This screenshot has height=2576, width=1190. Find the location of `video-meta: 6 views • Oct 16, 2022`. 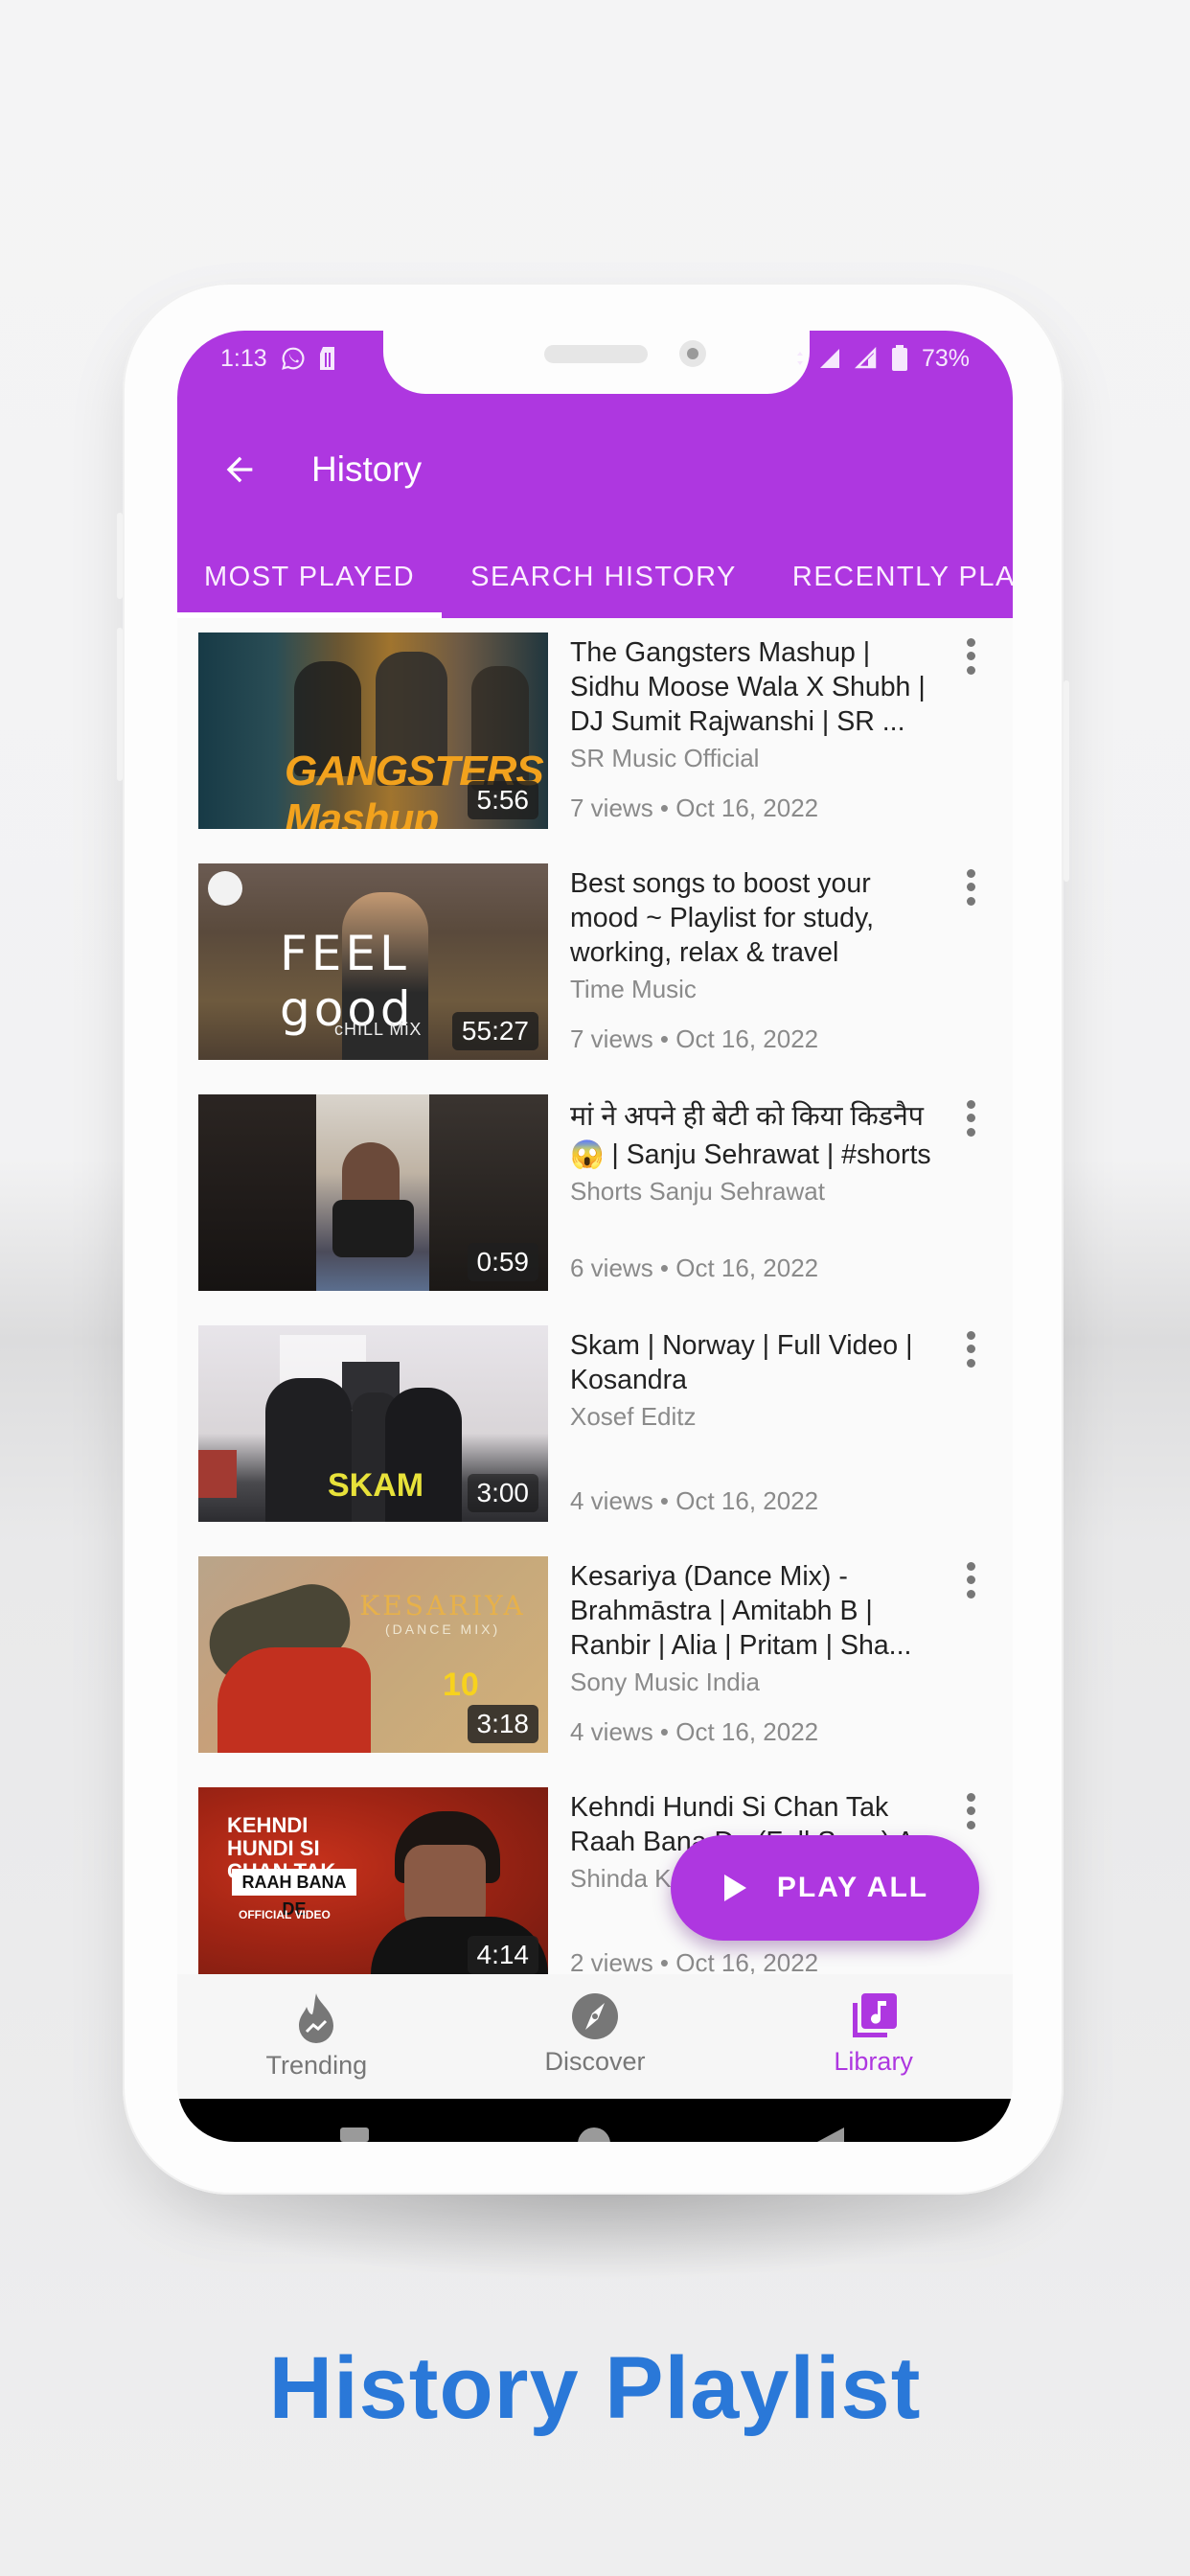

video-meta: 6 views • Oct 16, 2022 is located at coordinates (695, 1268).